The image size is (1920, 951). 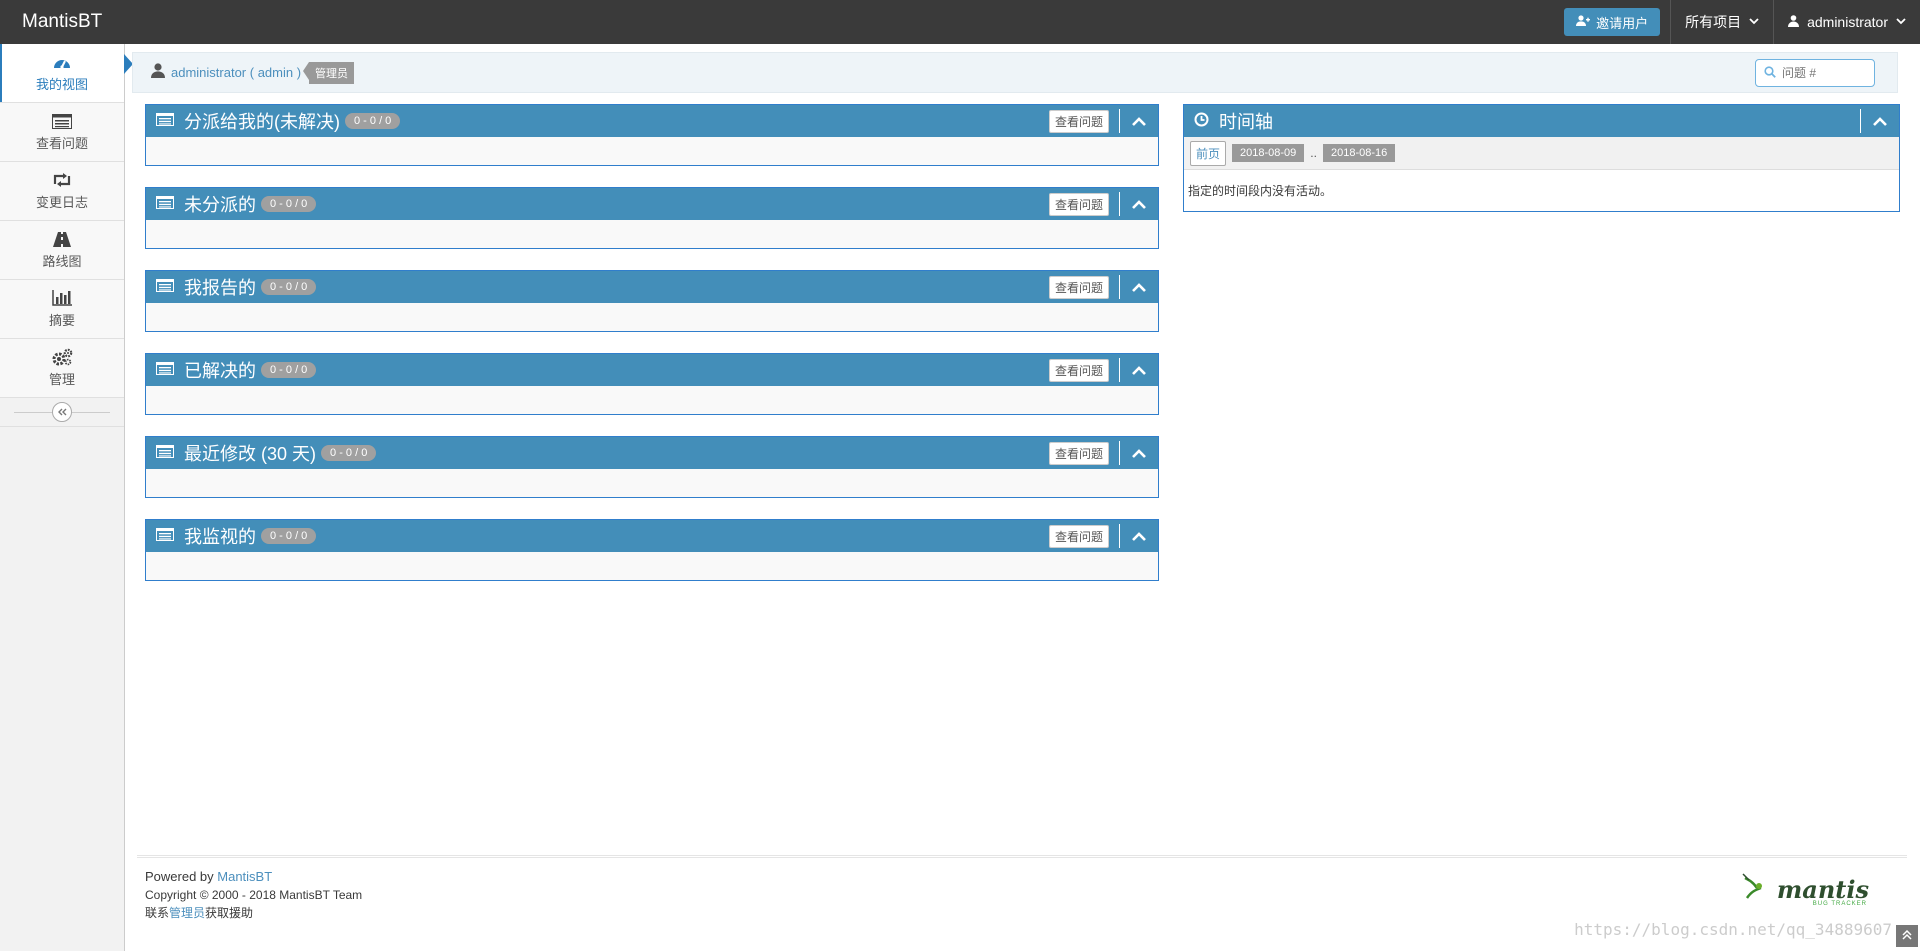 I want to click on clock-icon, so click(x=1201, y=121).